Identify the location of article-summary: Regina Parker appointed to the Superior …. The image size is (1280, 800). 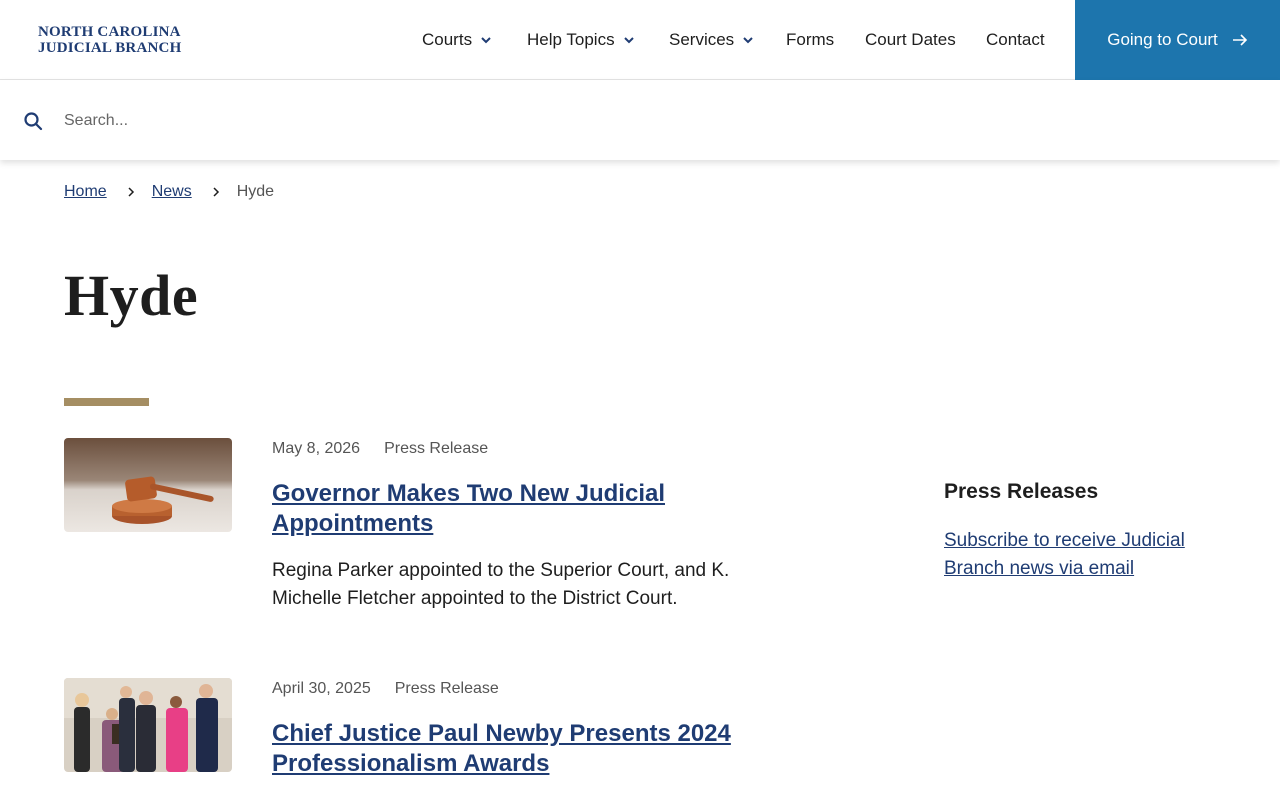
(501, 584).